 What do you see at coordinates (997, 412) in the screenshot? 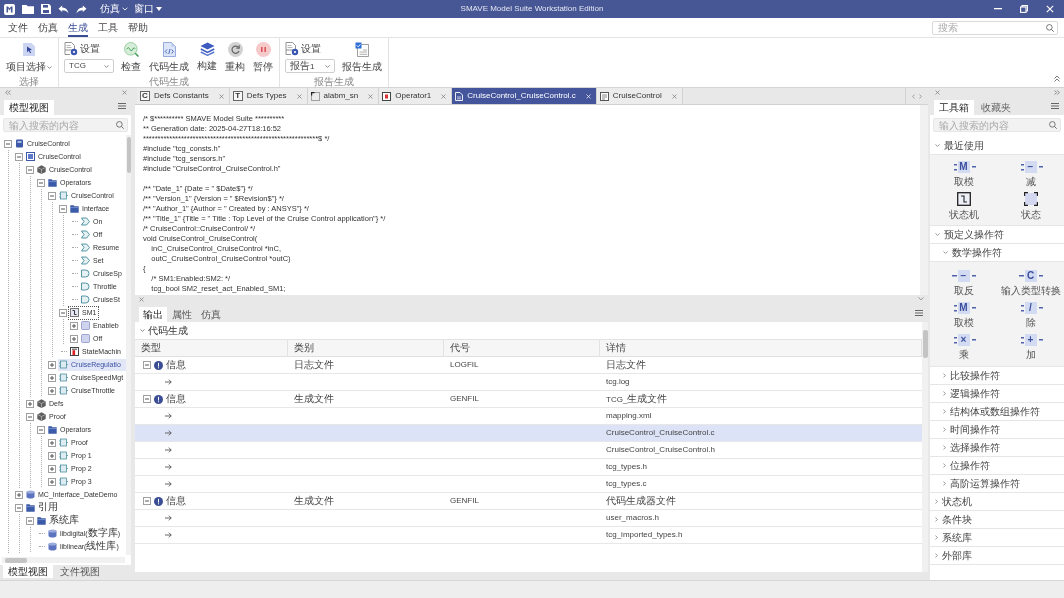
I see `section-header: 结构体或数组操作符` at bounding box center [997, 412].